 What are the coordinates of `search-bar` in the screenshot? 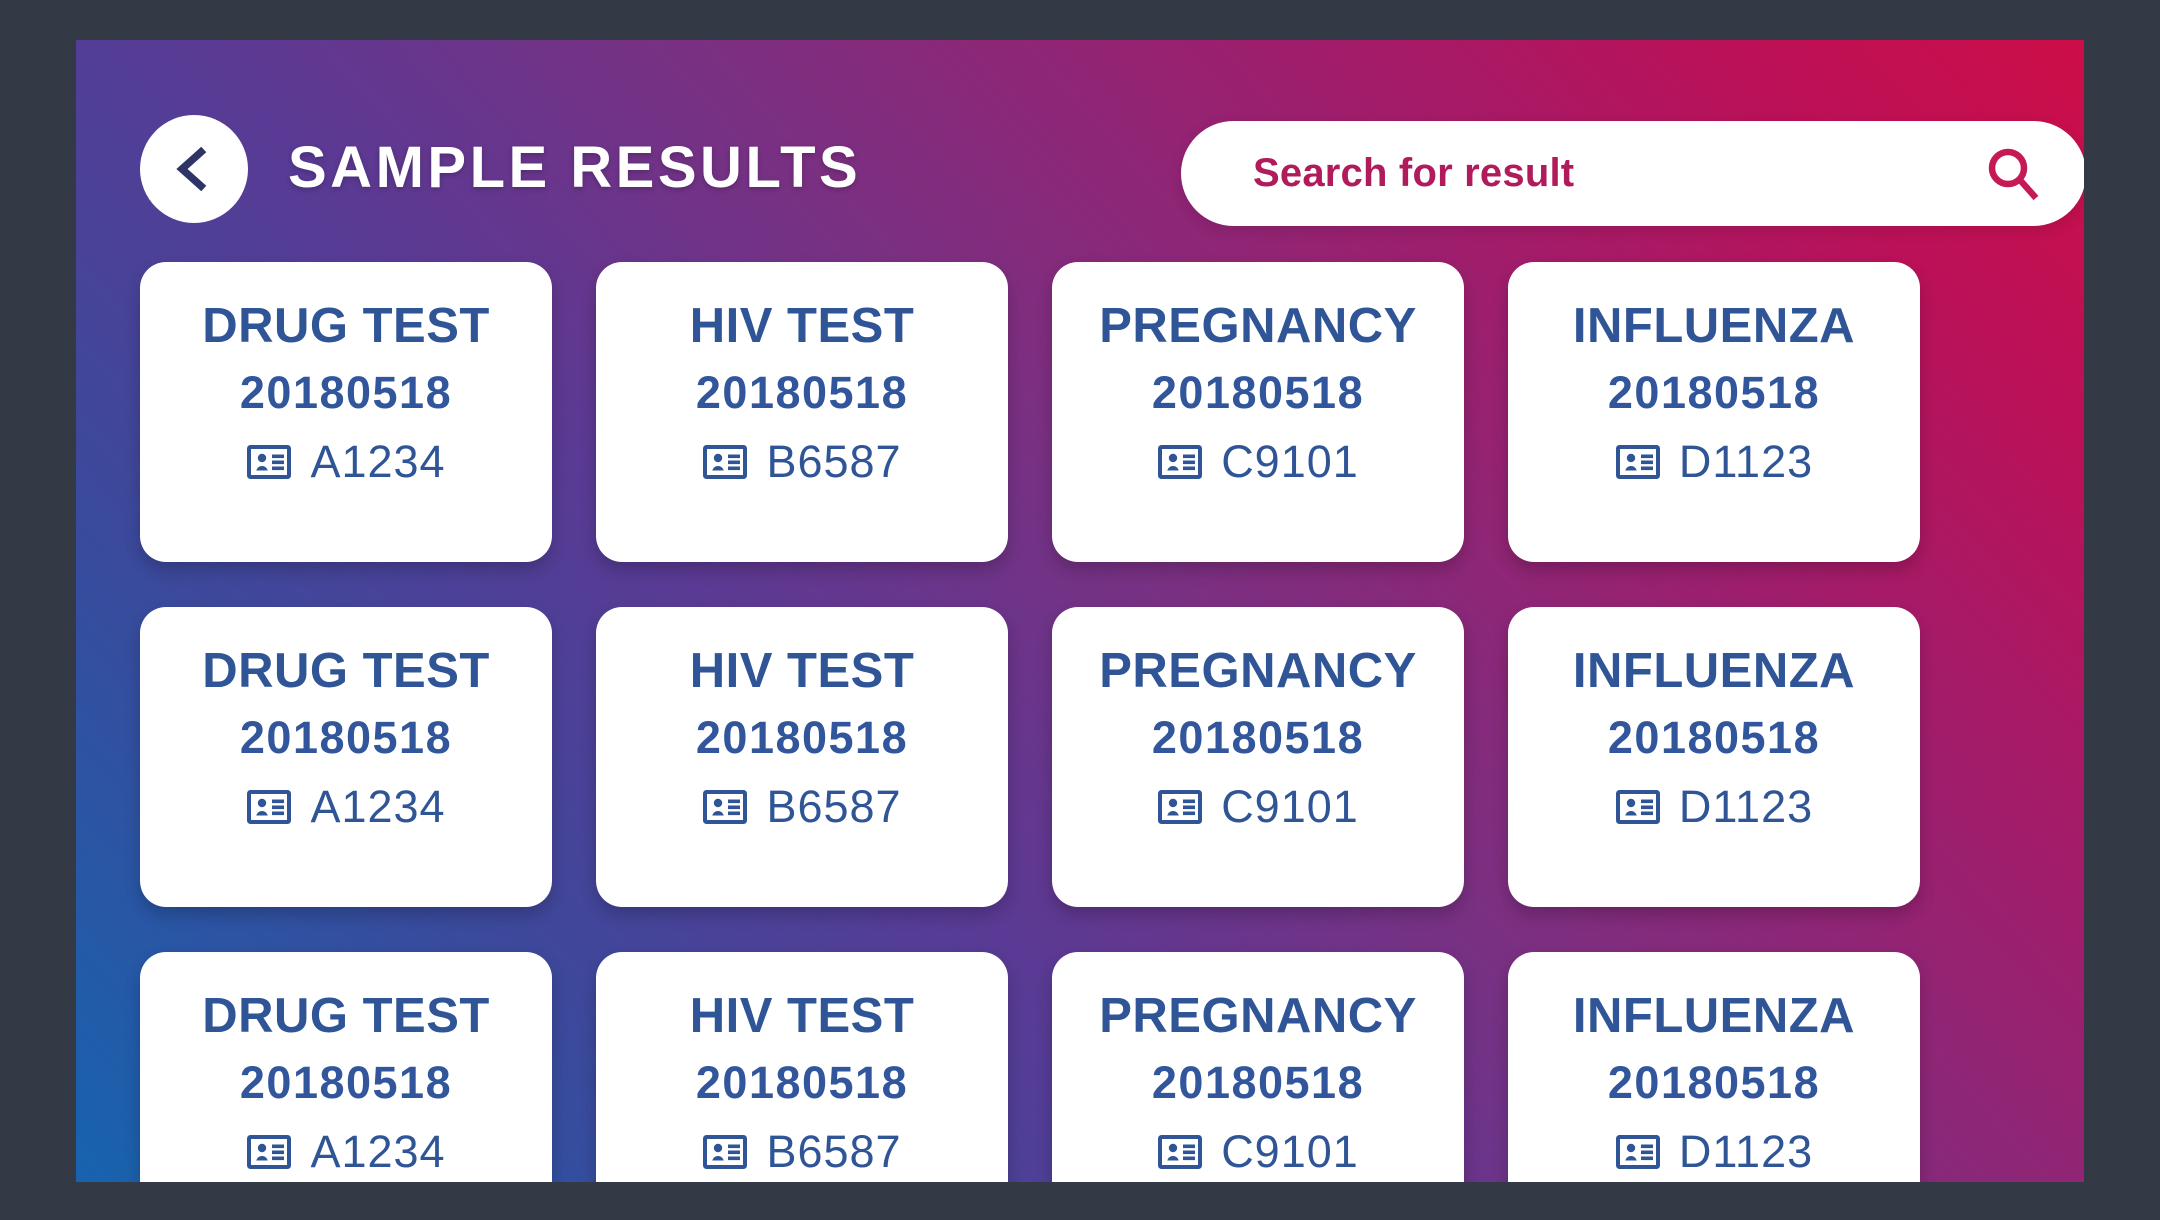 It's located at (1632, 173).